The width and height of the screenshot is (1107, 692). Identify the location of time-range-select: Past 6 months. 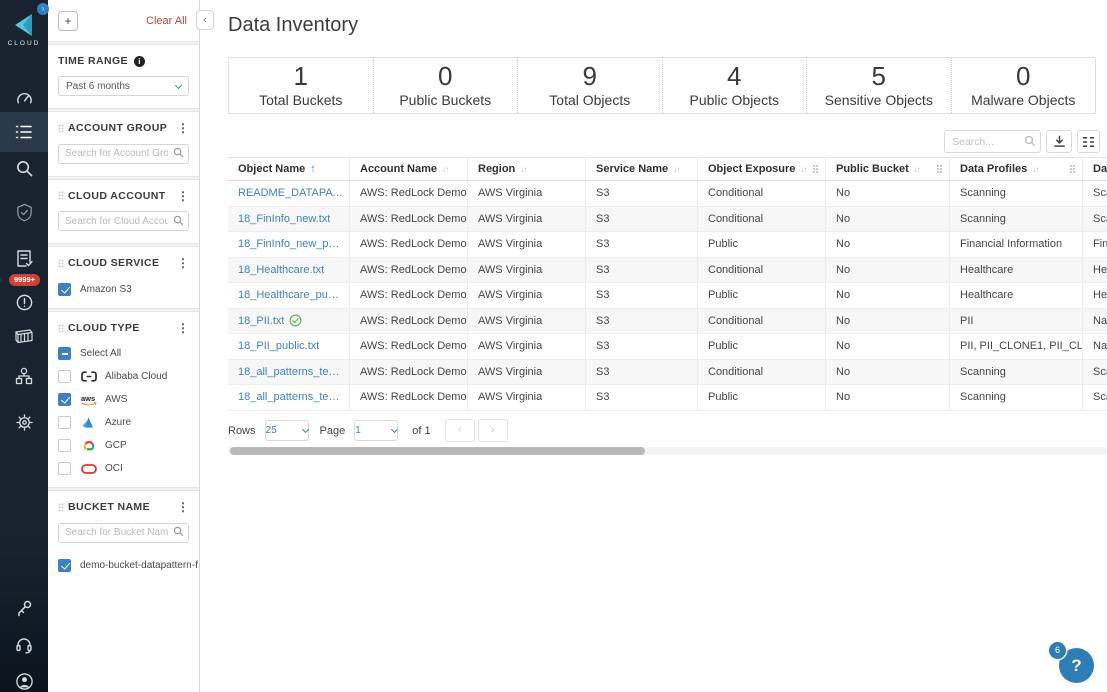
(123, 86).